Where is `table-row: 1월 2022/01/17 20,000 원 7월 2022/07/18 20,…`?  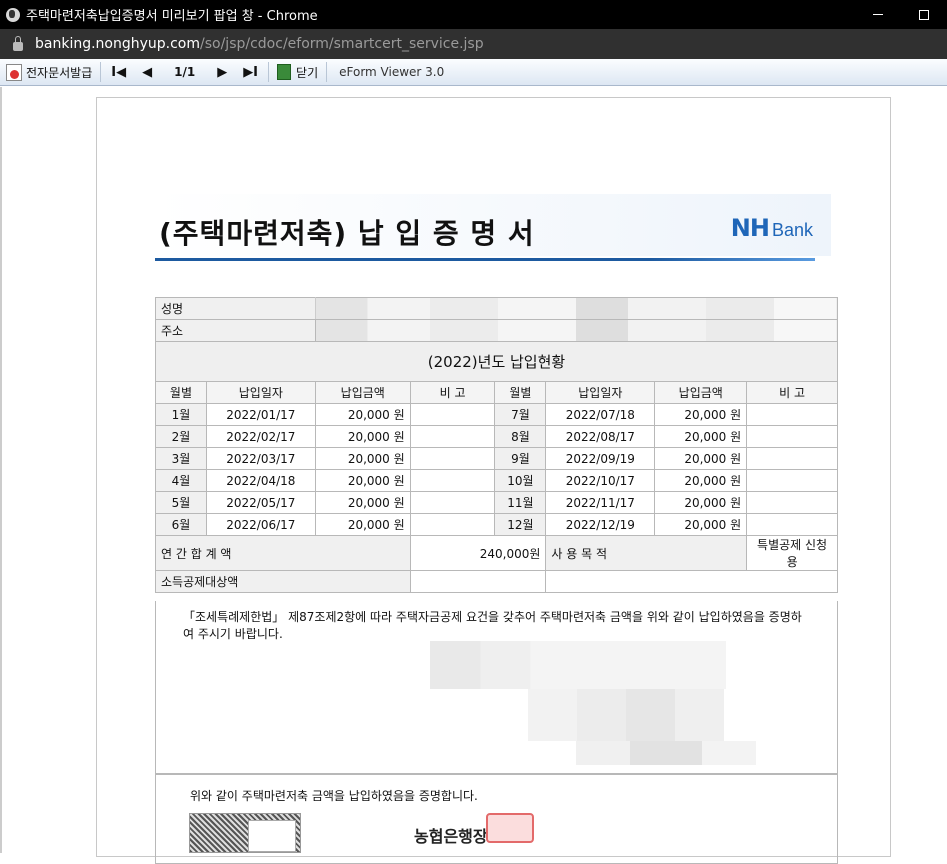
table-row: 1월 2022/01/17 20,000 원 7월 2022/07/18 20,… is located at coordinates (496, 414).